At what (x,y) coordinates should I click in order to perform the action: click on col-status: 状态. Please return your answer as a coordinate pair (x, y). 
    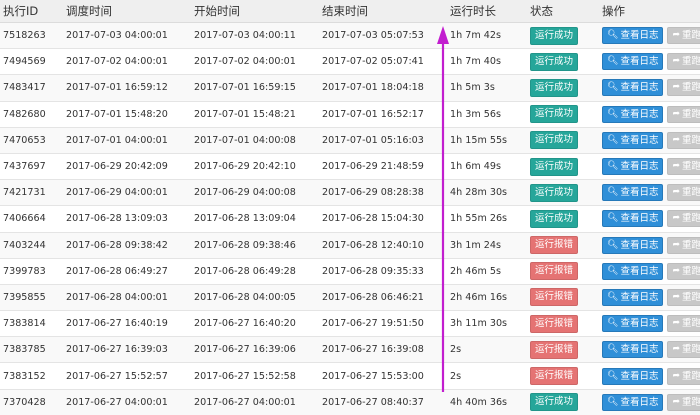
    Looking at the image, I should click on (562, 11).